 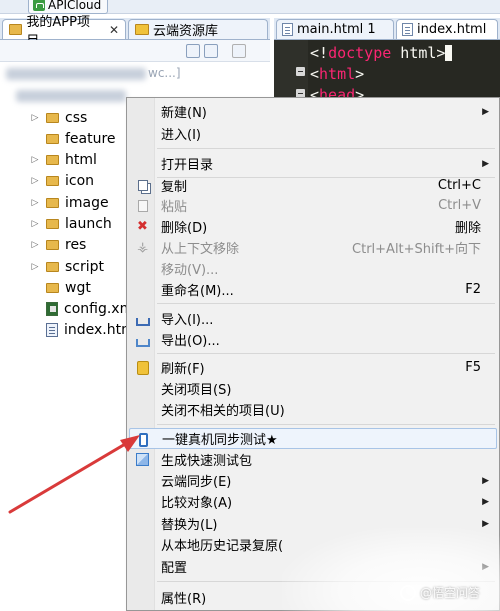 What do you see at coordinates (174, 187) in the screenshot?
I see `menu-item-label: 复制` at bounding box center [174, 187].